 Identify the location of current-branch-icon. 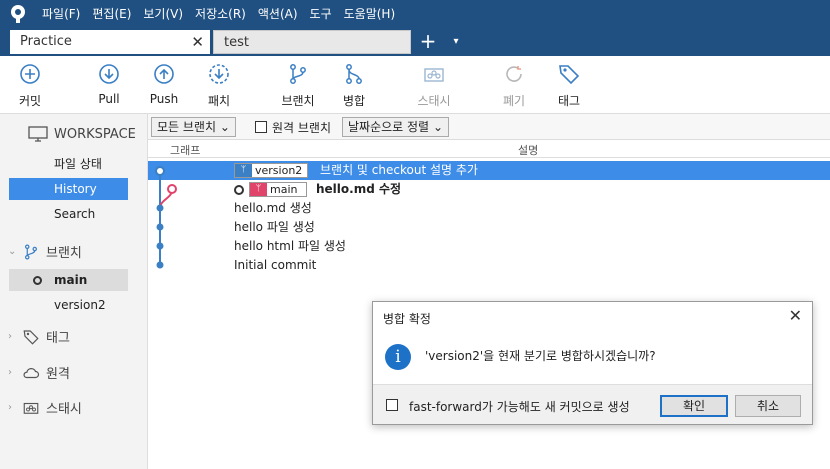
(37, 280).